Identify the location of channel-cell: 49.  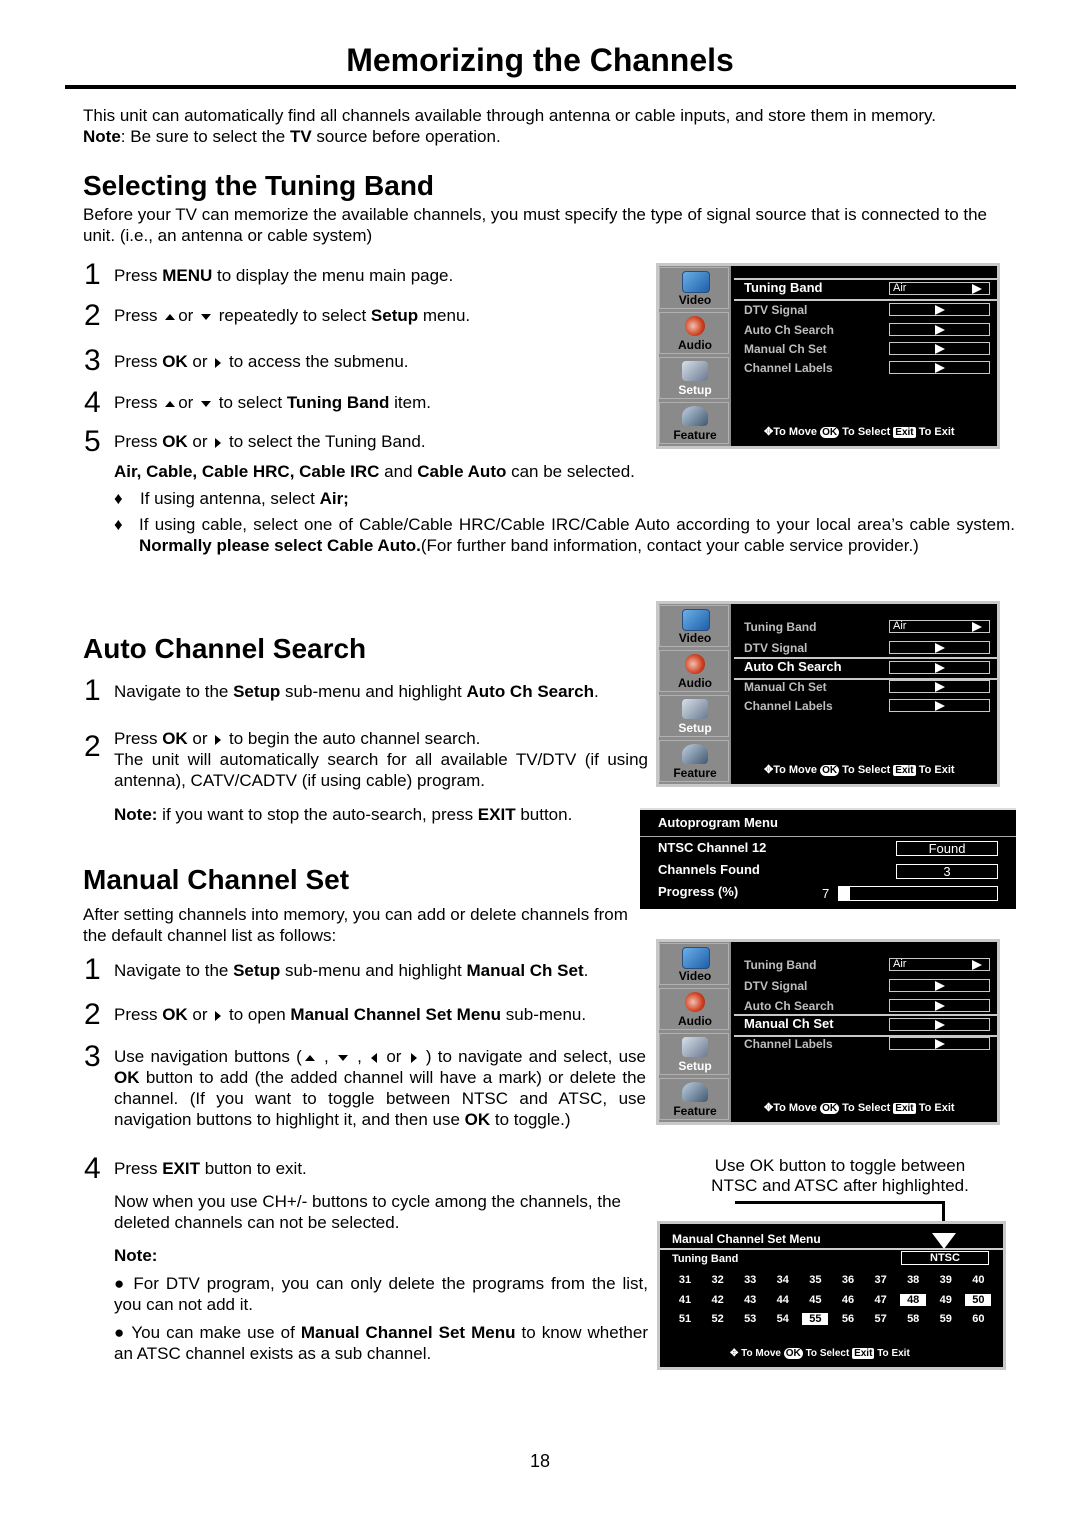
(946, 1300).